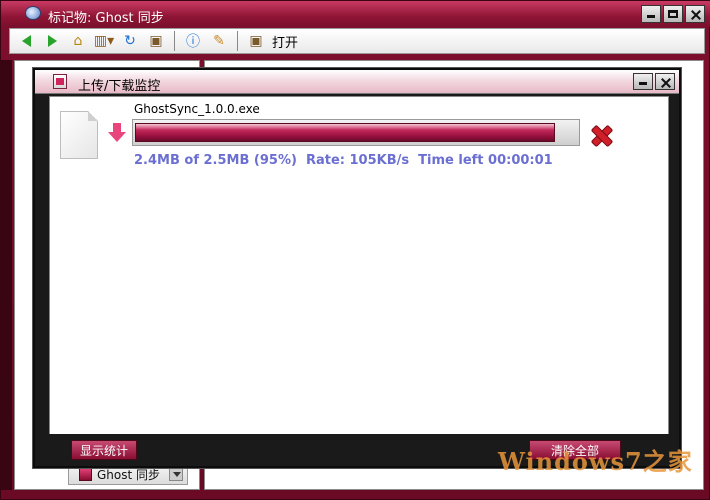 This screenshot has width=710, height=500. I want to click on window-titlebar: 标记物: Ghost 同步, so click(355, 14).